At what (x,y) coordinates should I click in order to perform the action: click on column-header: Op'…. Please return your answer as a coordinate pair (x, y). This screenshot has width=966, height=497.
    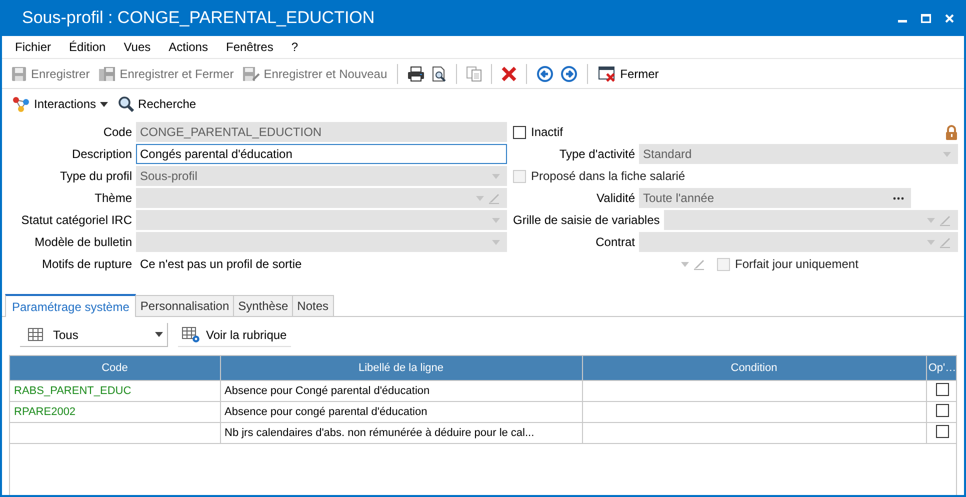
    Looking at the image, I should click on (941, 368).